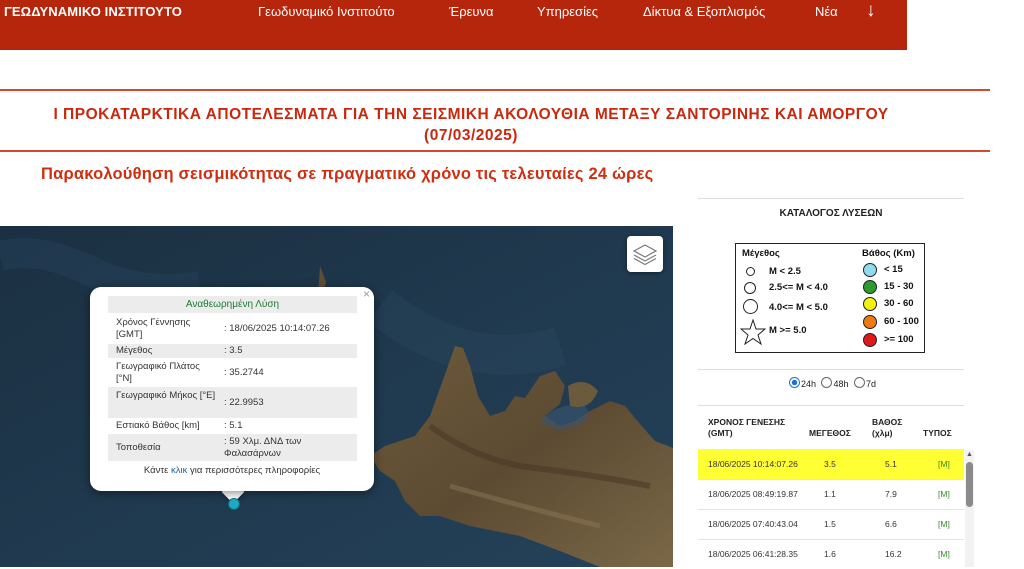 This screenshot has height=569, width=1024. What do you see at coordinates (495, 151) in the screenshot?
I see `title-divider-bottom` at bounding box center [495, 151].